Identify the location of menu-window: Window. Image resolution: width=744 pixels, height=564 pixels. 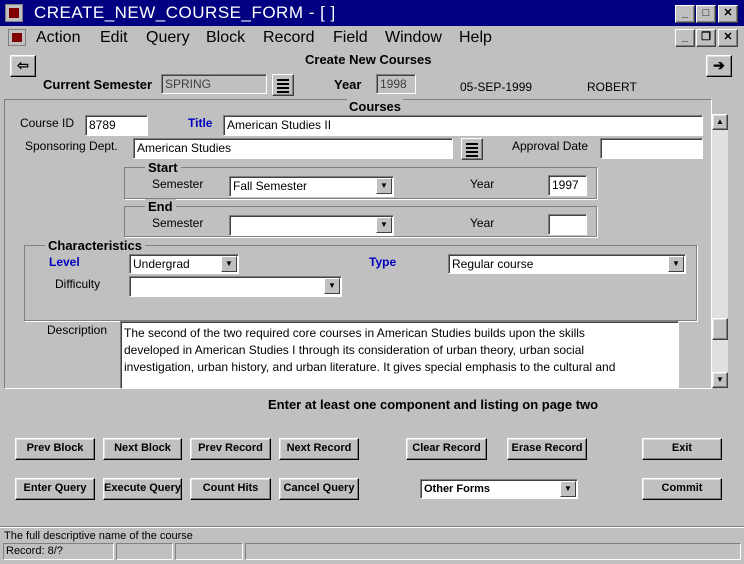
(413, 38).